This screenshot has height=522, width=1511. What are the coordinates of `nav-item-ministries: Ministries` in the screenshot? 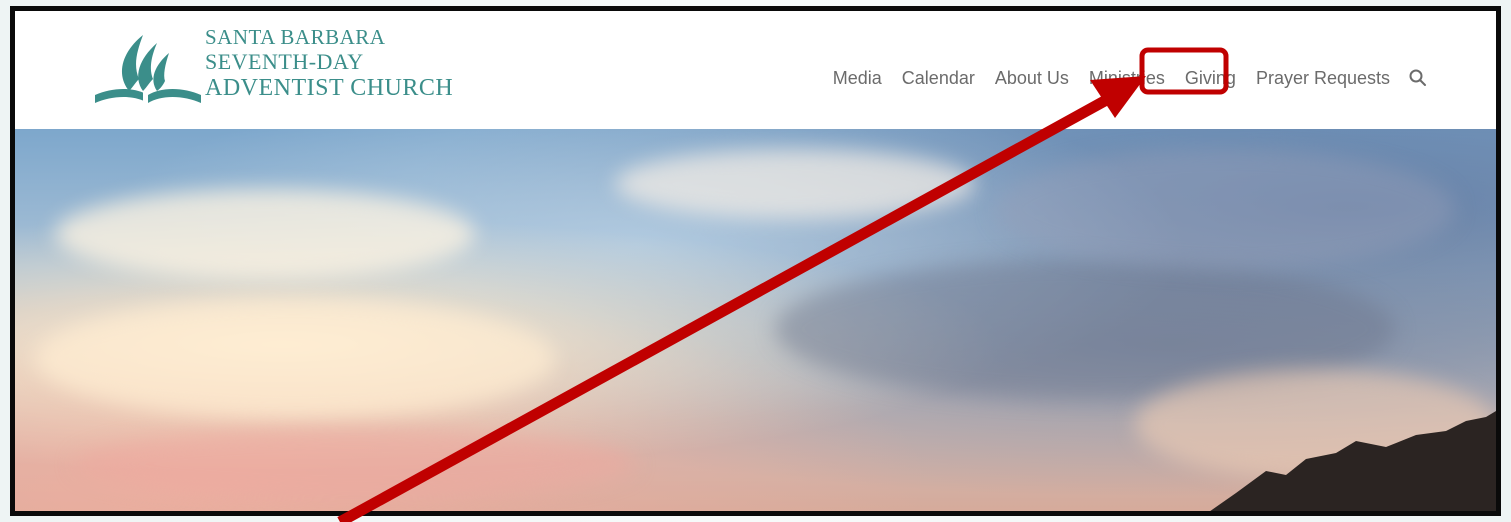 It's located at (1127, 78).